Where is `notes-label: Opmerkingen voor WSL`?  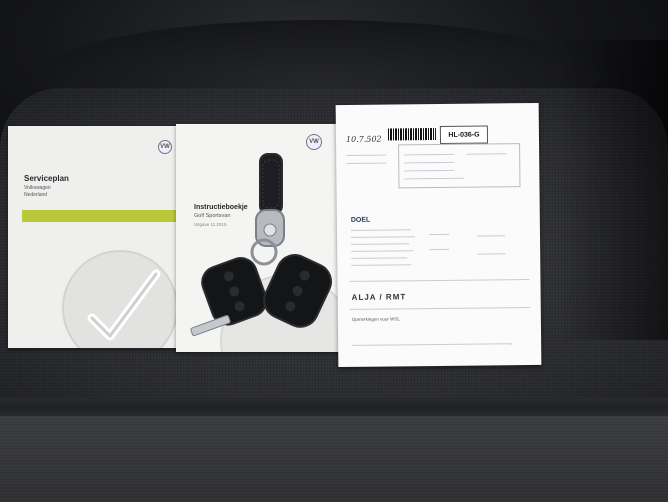
notes-label: Opmerkingen voor WSL is located at coordinates (375, 319).